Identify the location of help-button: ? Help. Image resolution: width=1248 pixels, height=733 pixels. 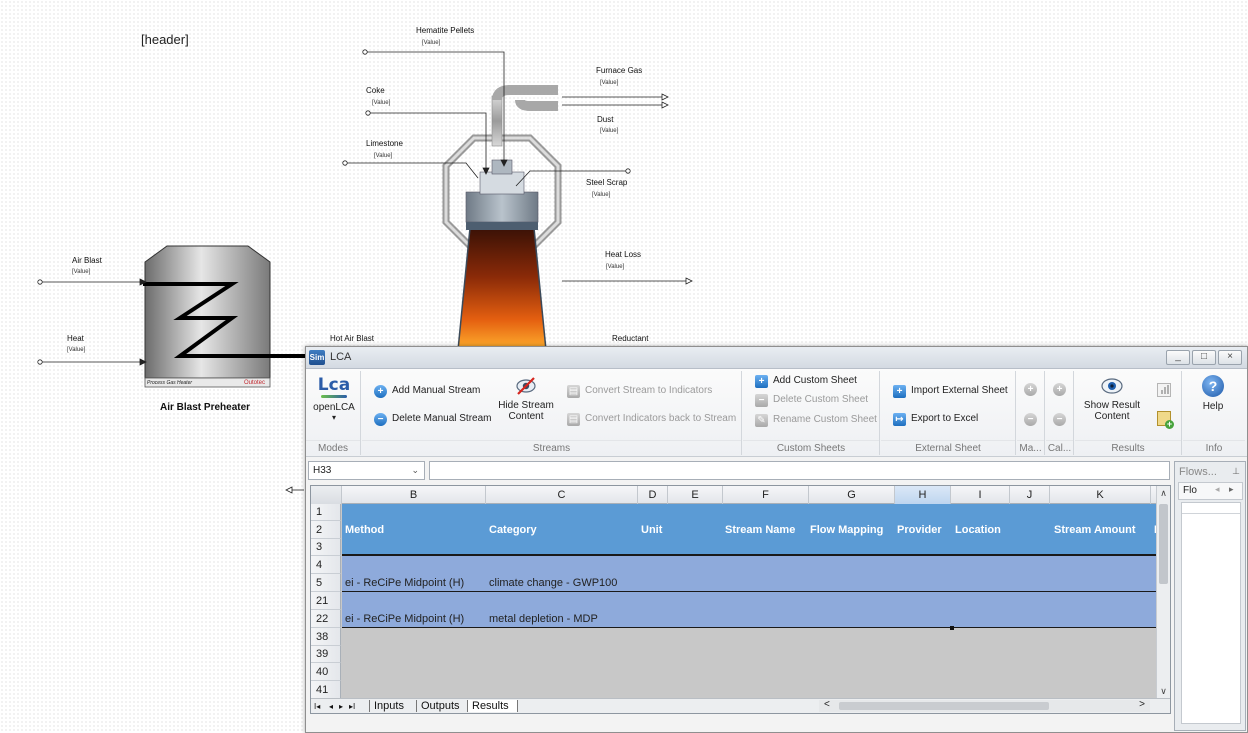
(1213, 393).